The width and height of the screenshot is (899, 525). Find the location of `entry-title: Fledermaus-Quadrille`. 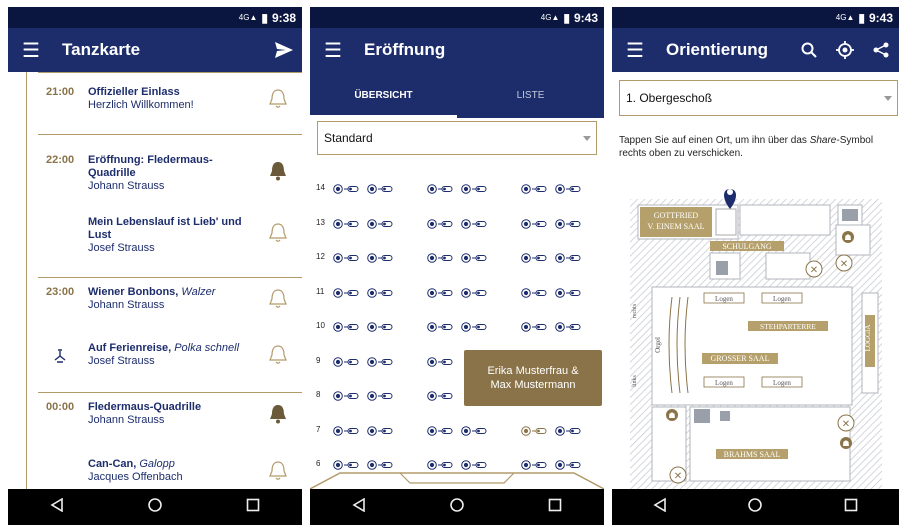

entry-title: Fledermaus-Quadrille is located at coordinates (173, 407).